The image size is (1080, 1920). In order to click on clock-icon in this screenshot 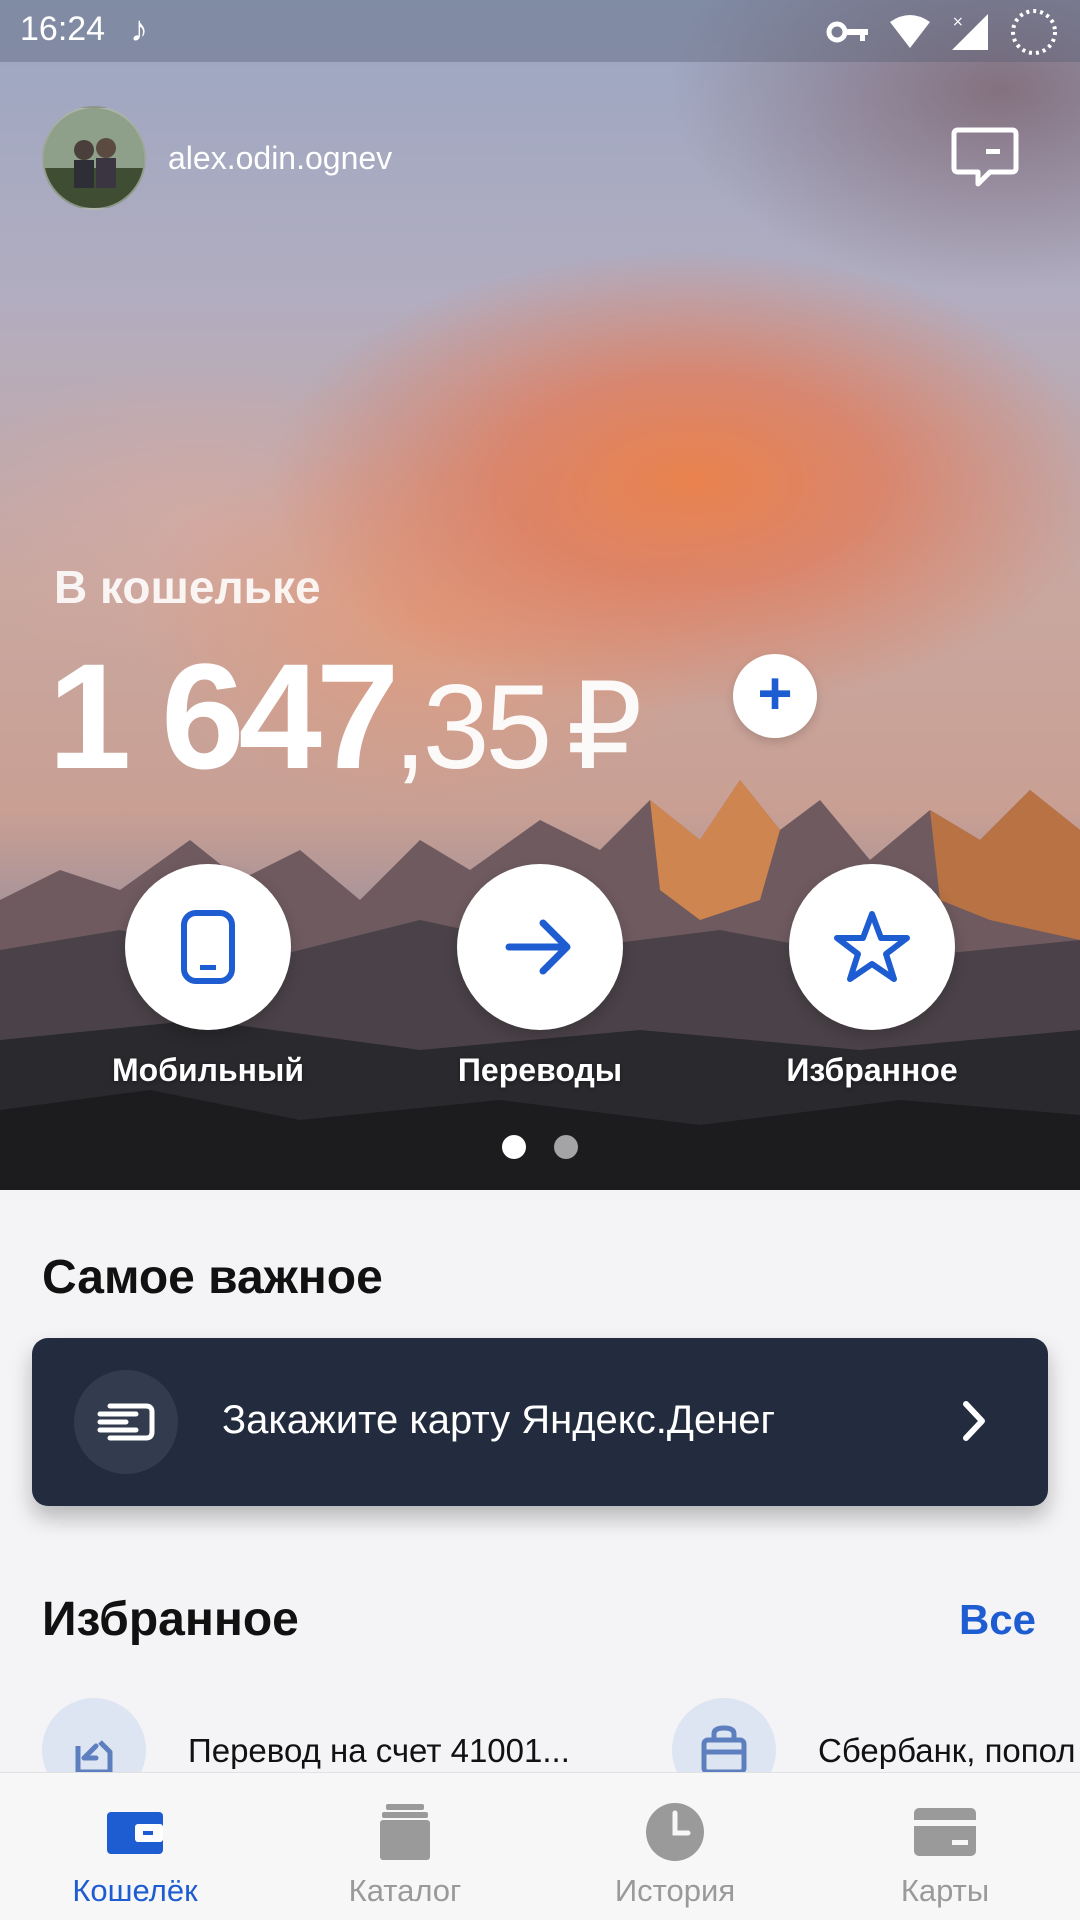, I will do `click(675, 1832)`.